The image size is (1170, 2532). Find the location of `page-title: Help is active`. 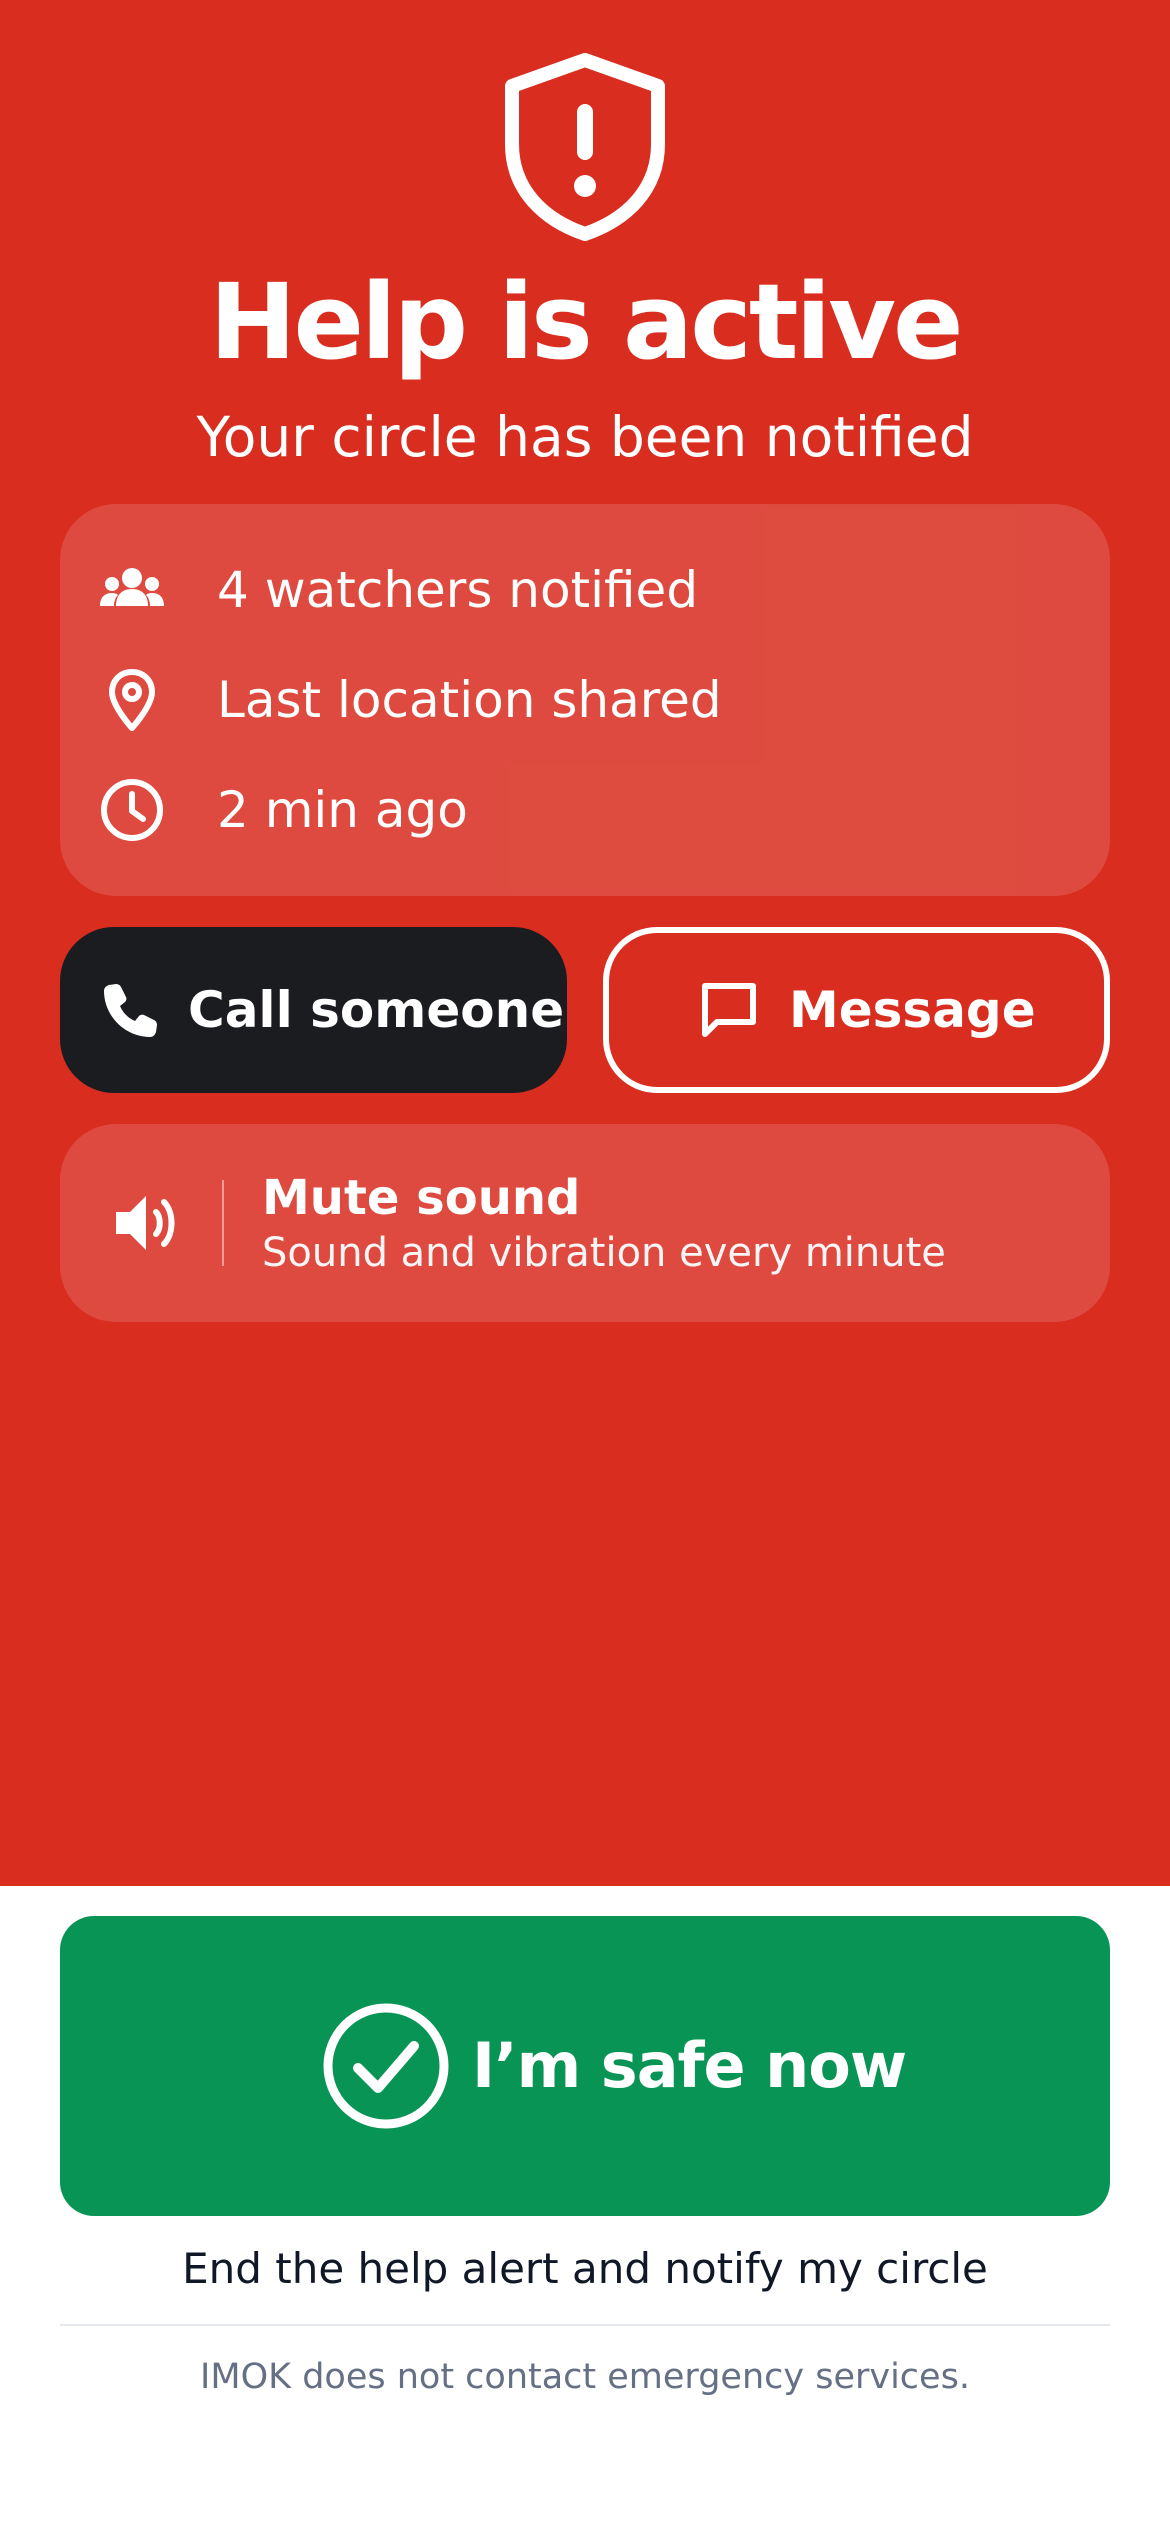

page-title: Help is active is located at coordinates (586, 322).